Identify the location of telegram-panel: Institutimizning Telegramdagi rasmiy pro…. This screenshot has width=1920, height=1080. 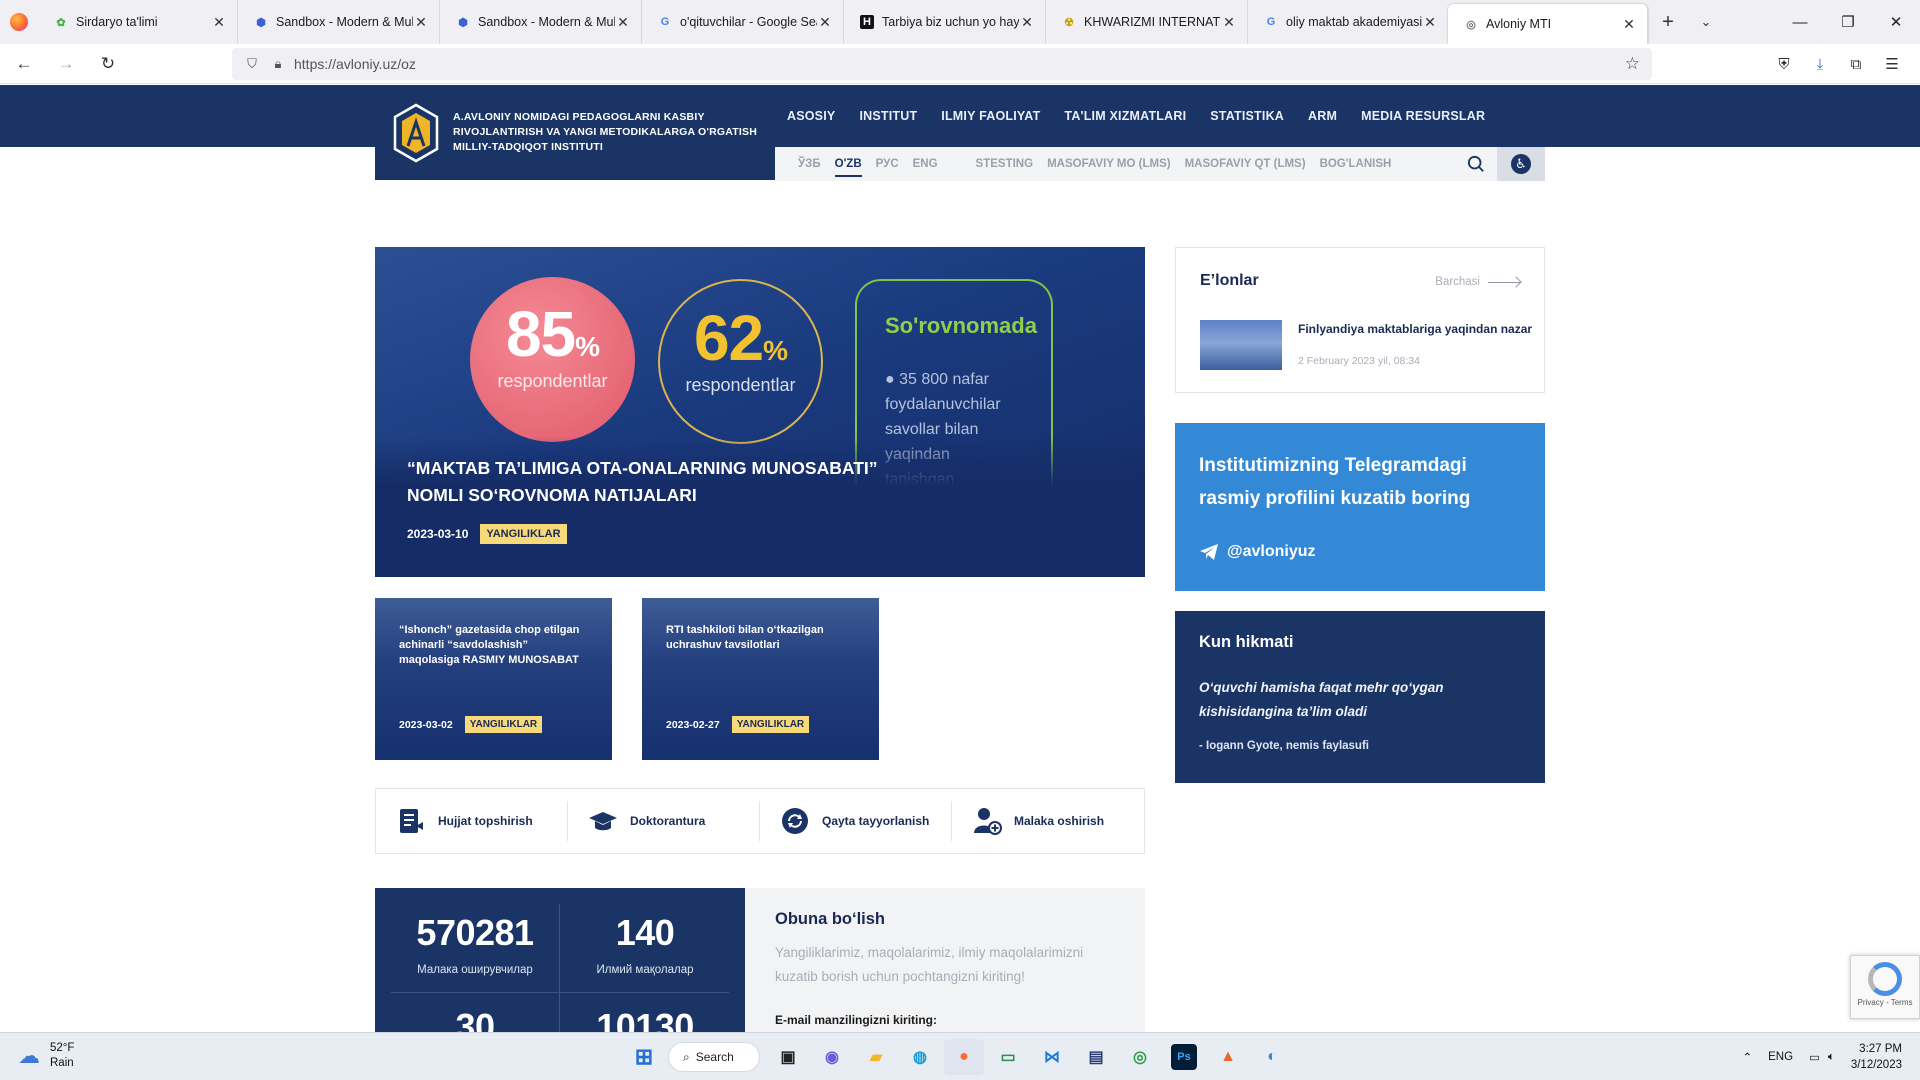
(1360, 507).